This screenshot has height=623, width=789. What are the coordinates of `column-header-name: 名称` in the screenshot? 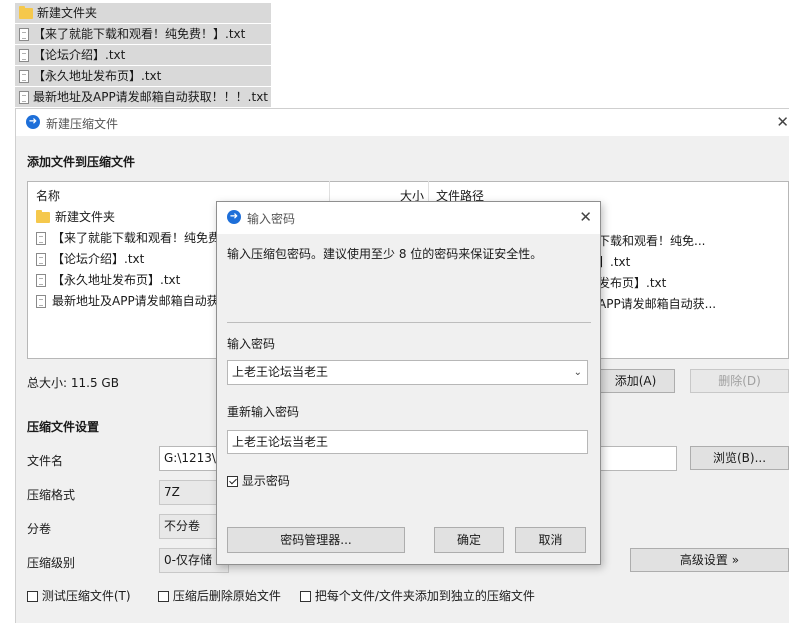 It's located at (48, 195).